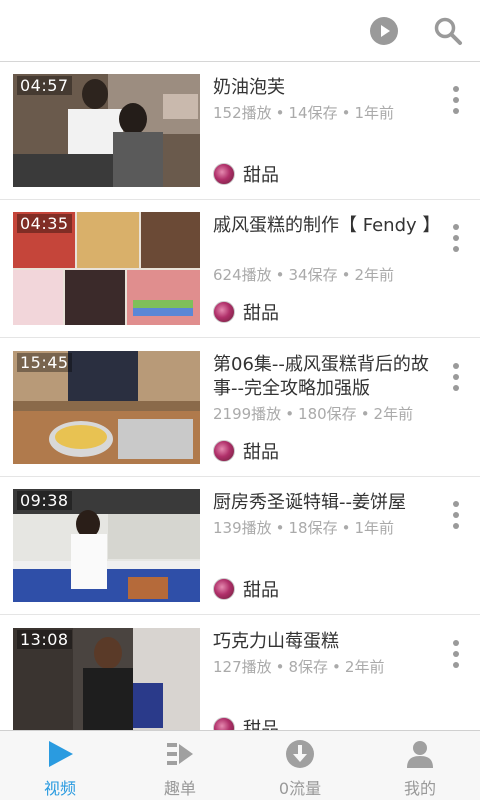 The image size is (480, 800). What do you see at coordinates (419, 788) in the screenshot?
I see `tab-label: 我的` at bounding box center [419, 788].